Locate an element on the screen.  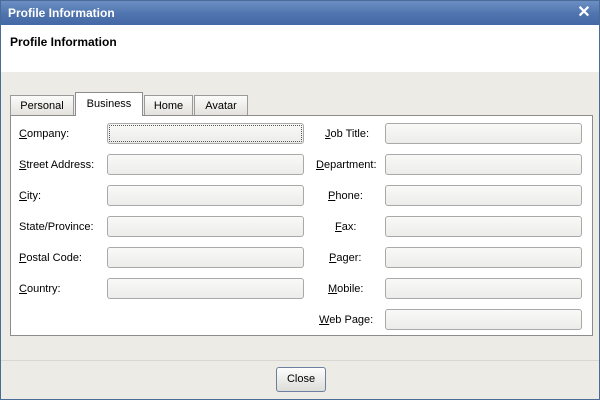
window-title: Profile Information is located at coordinates (61, 13).